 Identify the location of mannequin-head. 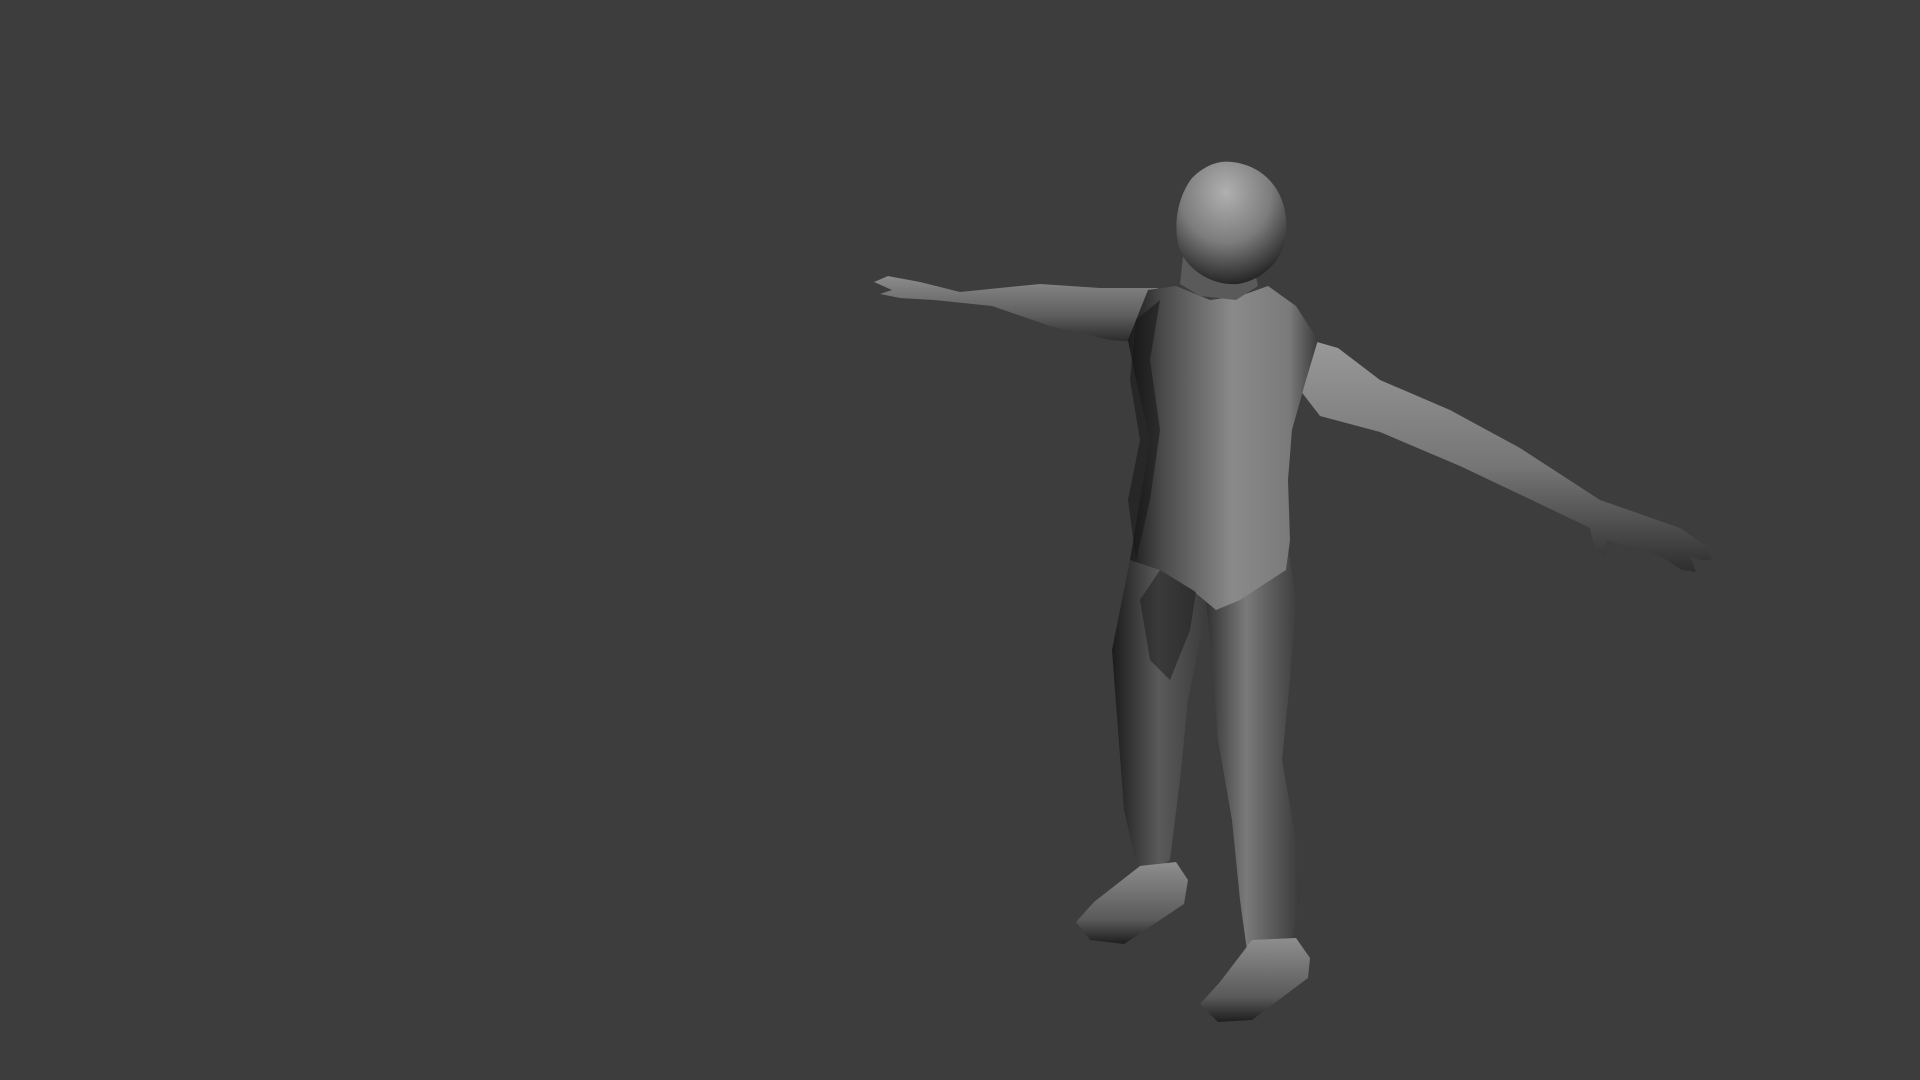
(1231, 223).